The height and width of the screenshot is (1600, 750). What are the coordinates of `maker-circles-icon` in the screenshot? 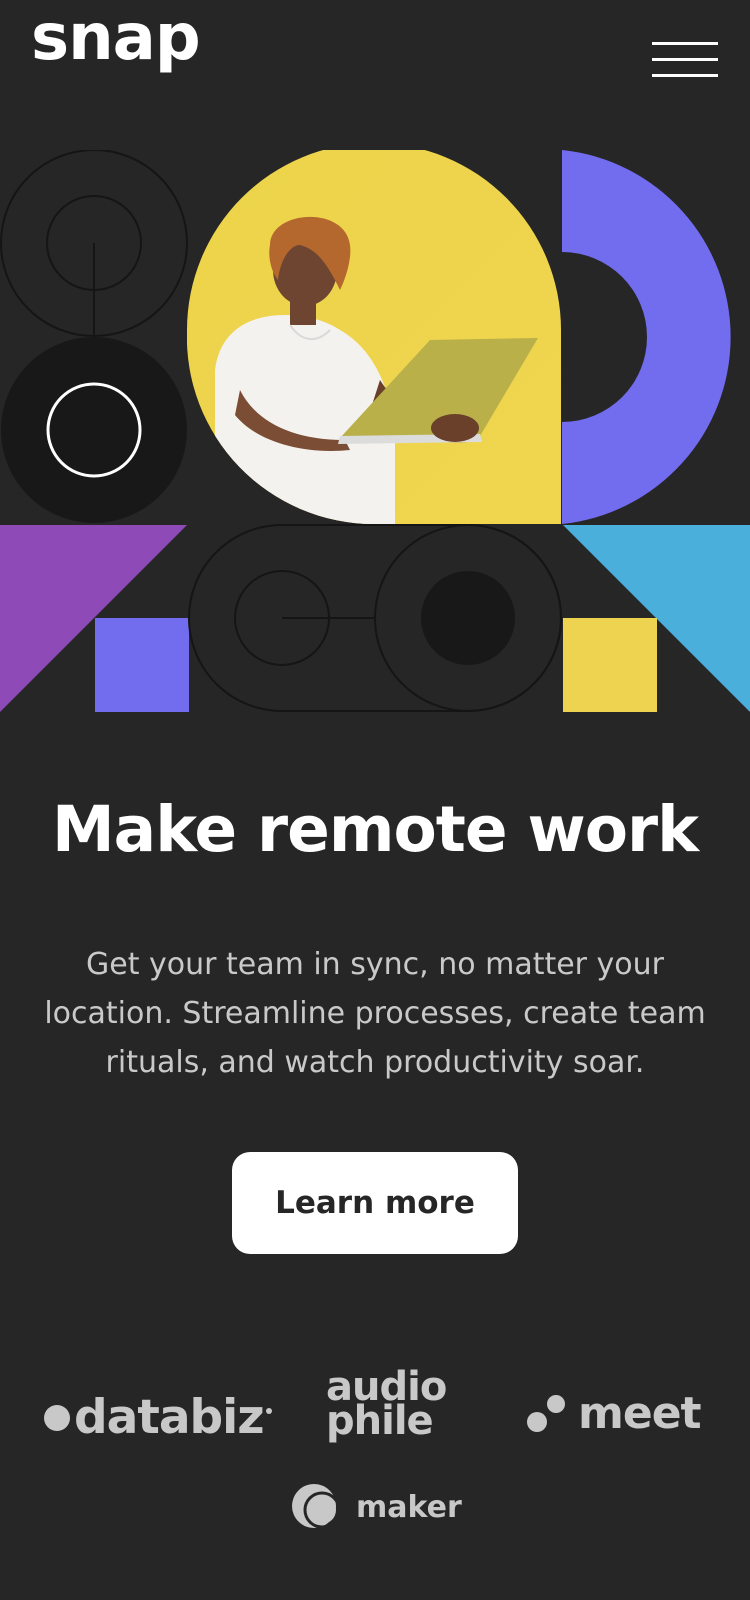 It's located at (316, 1506).